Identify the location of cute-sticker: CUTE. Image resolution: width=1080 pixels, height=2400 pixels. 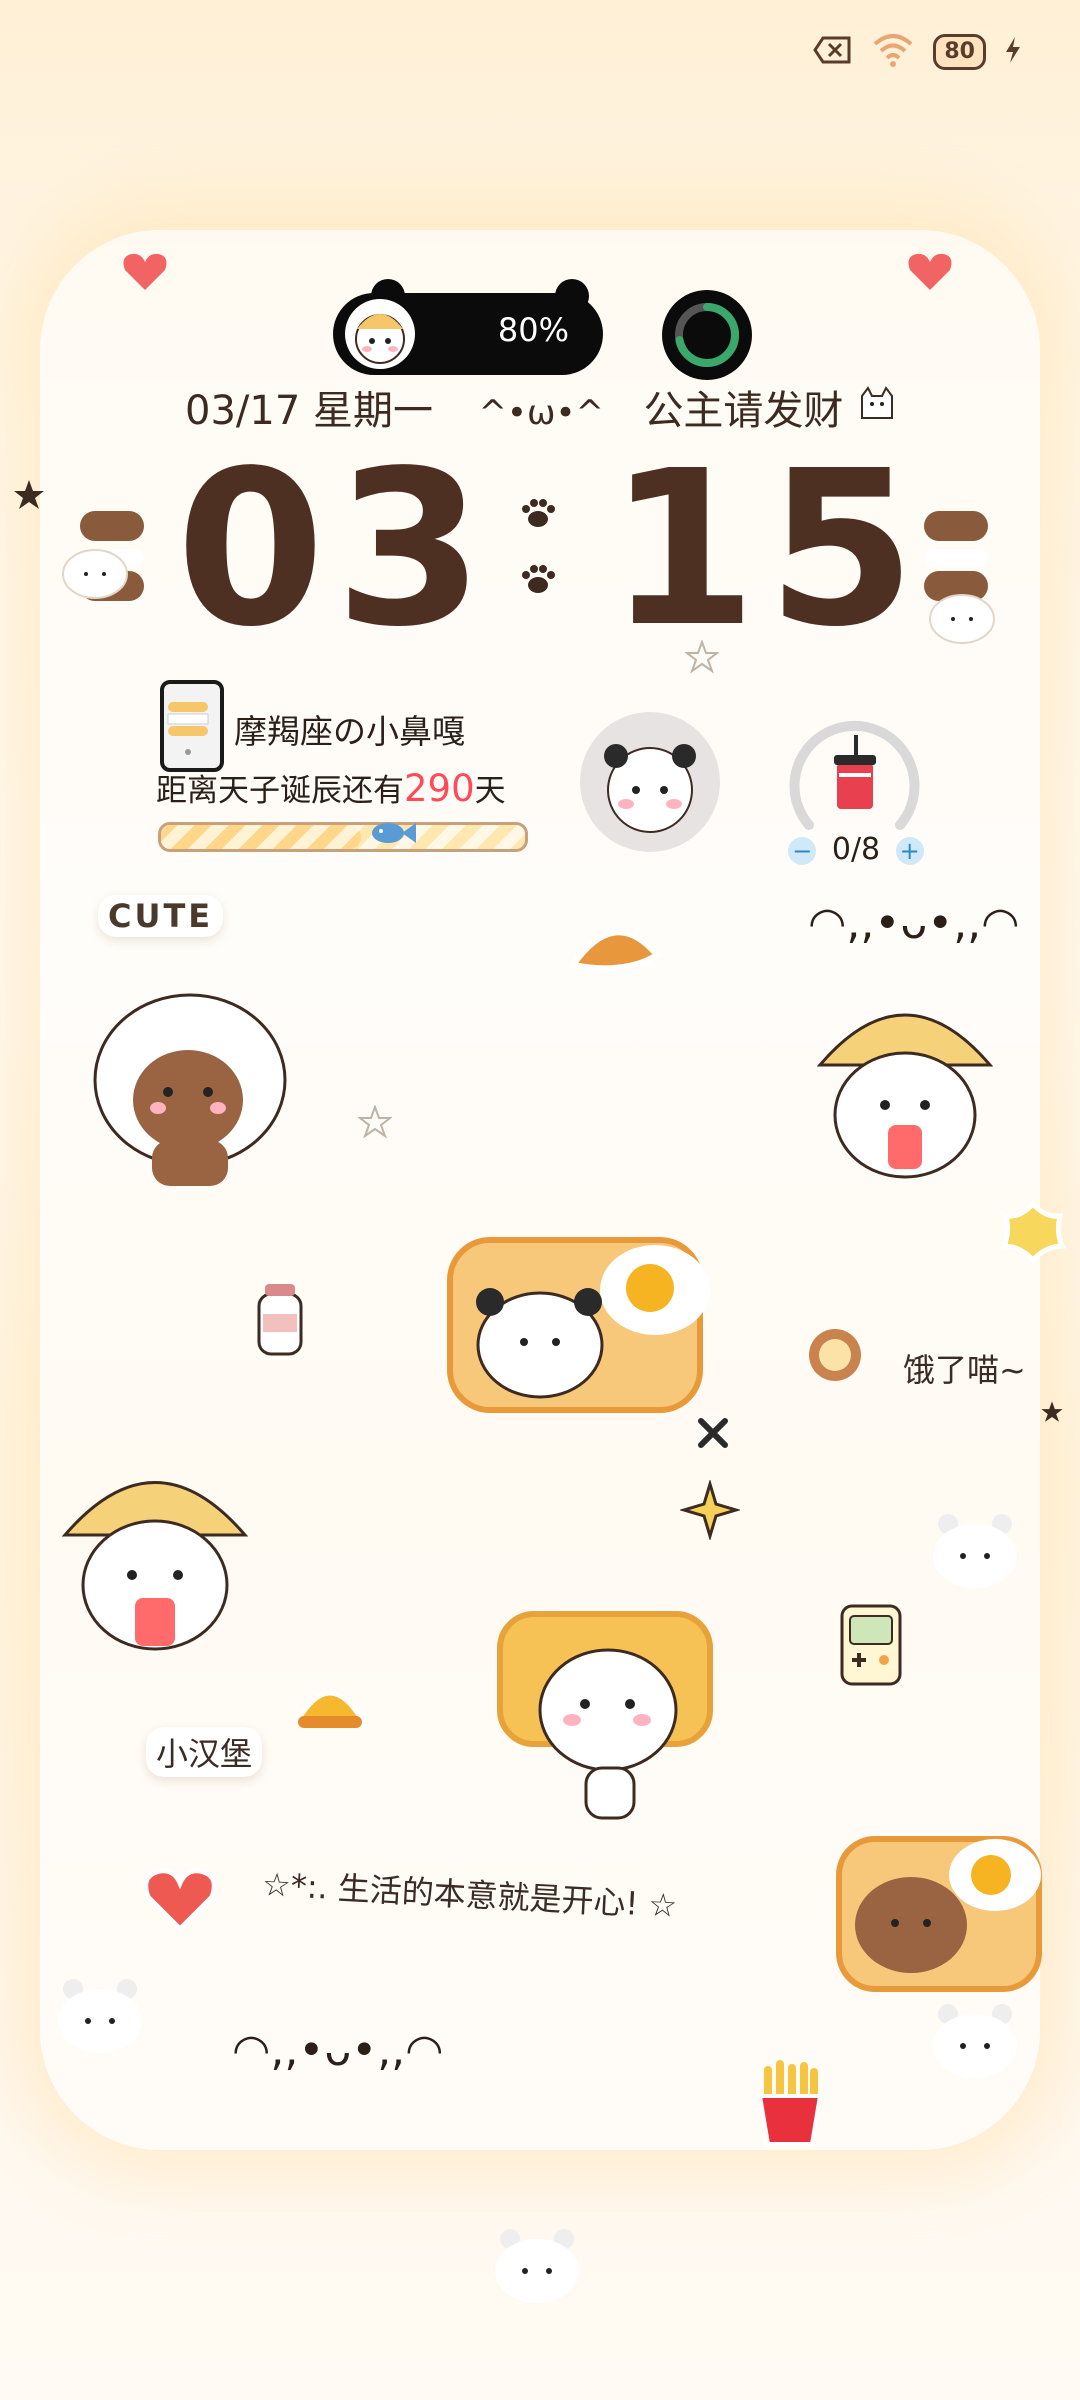
(161, 916).